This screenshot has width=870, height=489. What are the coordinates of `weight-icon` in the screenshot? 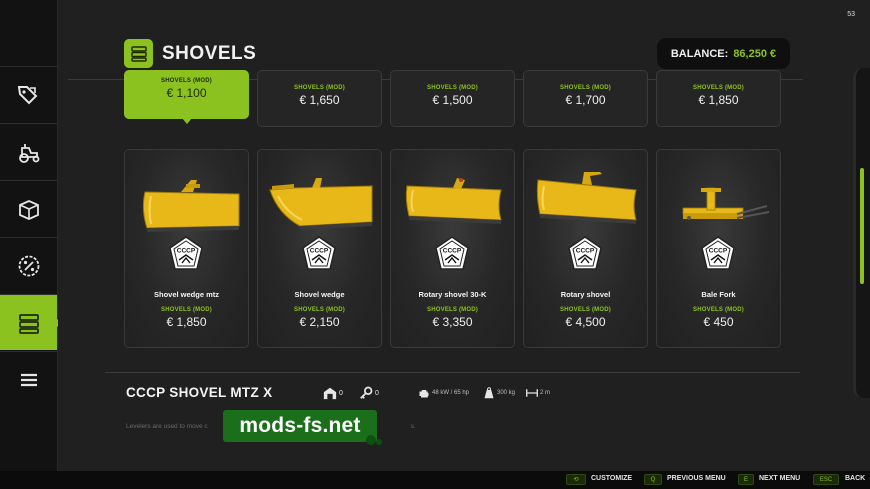 It's located at (489, 393).